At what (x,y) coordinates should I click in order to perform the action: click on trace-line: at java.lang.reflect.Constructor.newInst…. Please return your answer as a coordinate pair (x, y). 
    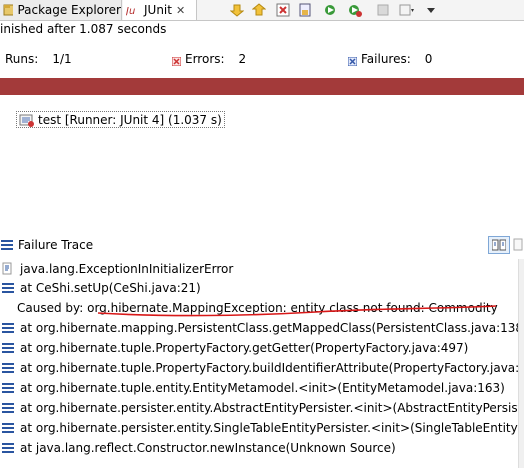
    Looking at the image, I should click on (198, 447).